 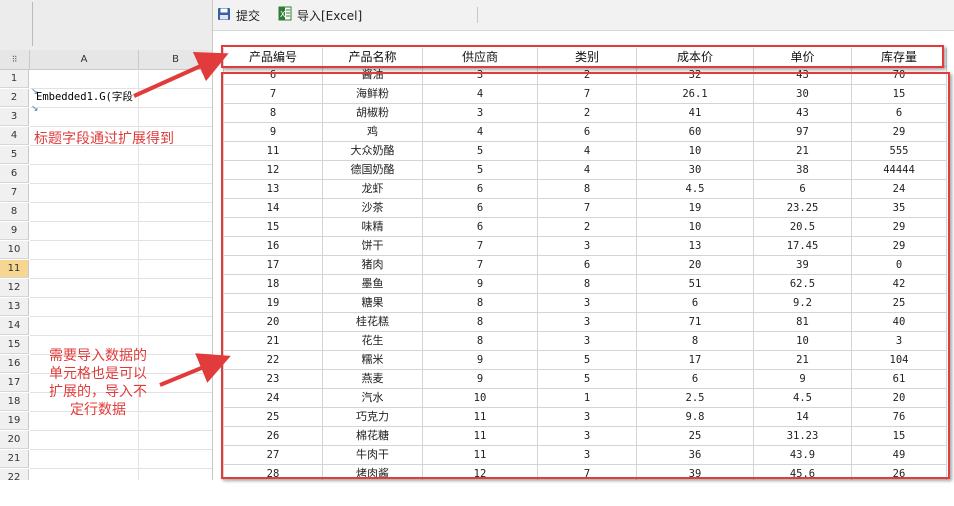 What do you see at coordinates (899, 170) in the screenshot?
I see `table-cell: 44444` at bounding box center [899, 170].